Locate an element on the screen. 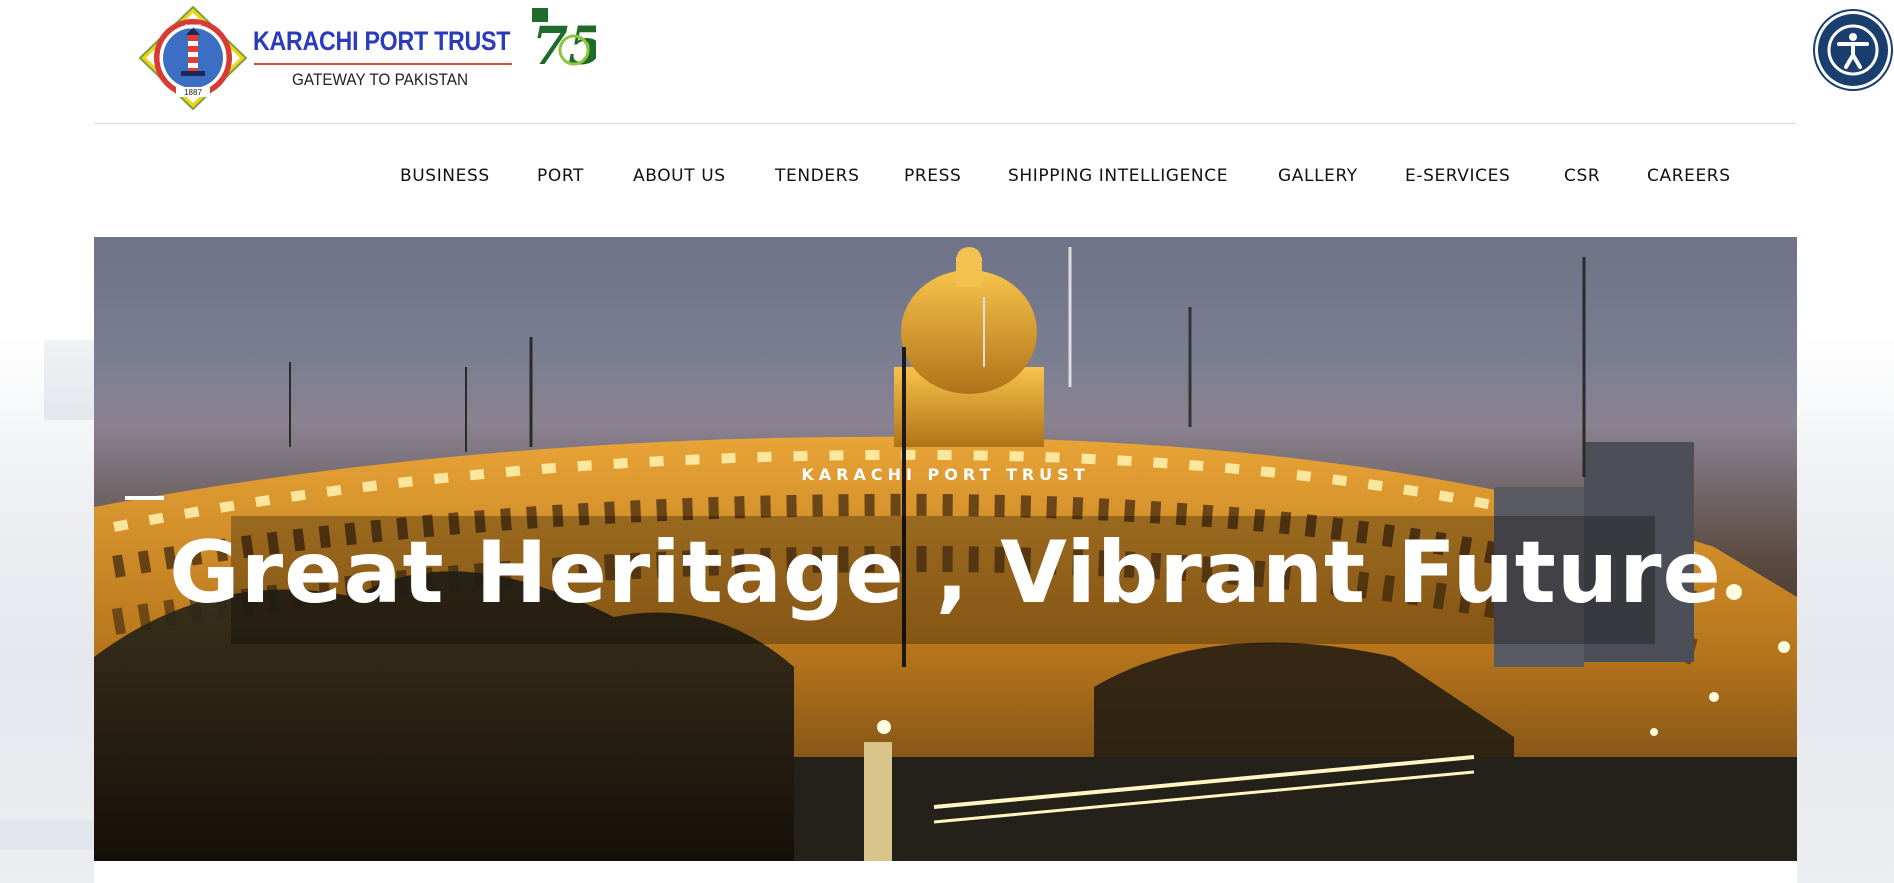 Image resolution: width=1894 pixels, height=883 pixels. svg-text: PORT is located at coordinates (193, 28).